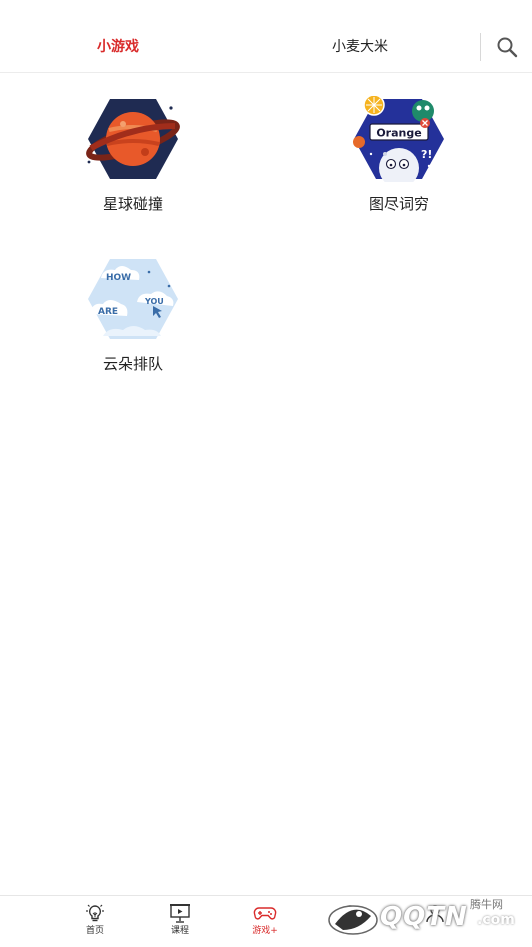 The width and height of the screenshot is (532, 947). What do you see at coordinates (266, 36) in the screenshot?
I see `top-tab-bar: 小游戏 小麦大米` at bounding box center [266, 36].